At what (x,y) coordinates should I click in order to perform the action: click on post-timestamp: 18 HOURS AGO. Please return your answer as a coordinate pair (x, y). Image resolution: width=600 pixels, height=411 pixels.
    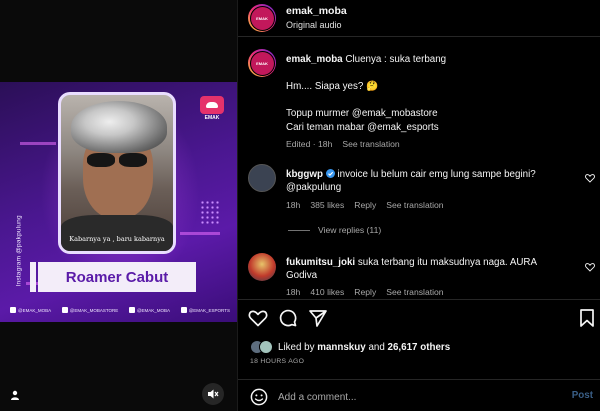
    Looking at the image, I should click on (277, 361).